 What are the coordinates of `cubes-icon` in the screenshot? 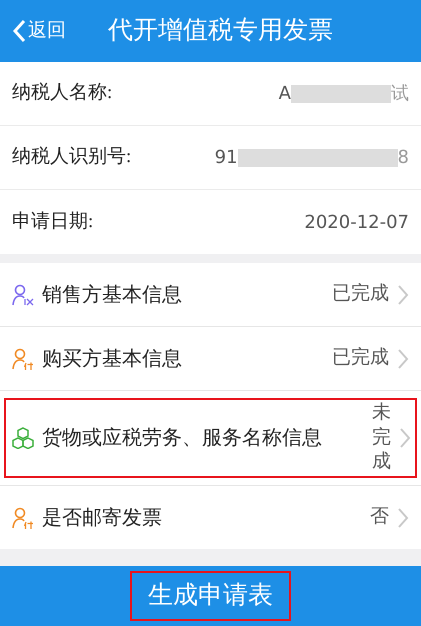 It's located at (23, 438).